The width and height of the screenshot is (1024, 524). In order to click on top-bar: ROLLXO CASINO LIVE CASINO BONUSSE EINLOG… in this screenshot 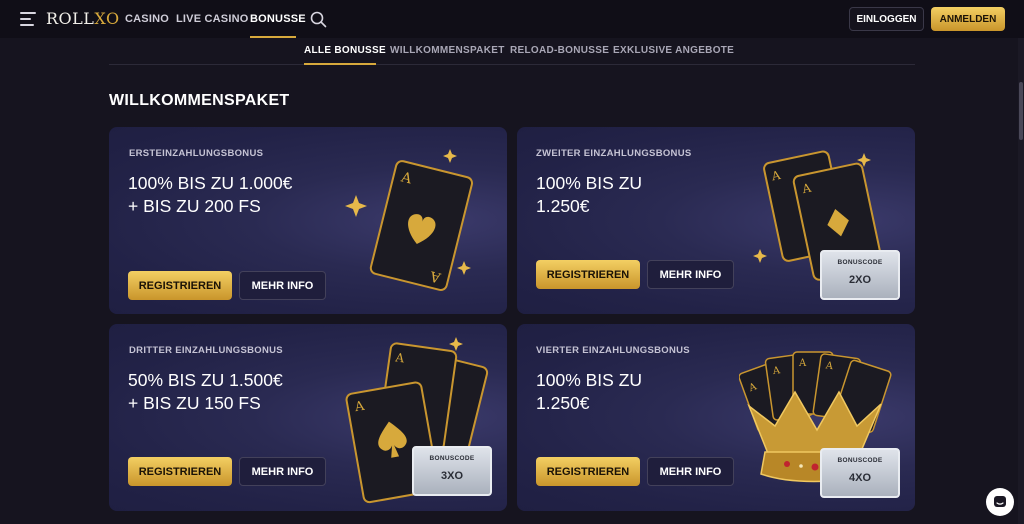, I will do `click(512, 19)`.